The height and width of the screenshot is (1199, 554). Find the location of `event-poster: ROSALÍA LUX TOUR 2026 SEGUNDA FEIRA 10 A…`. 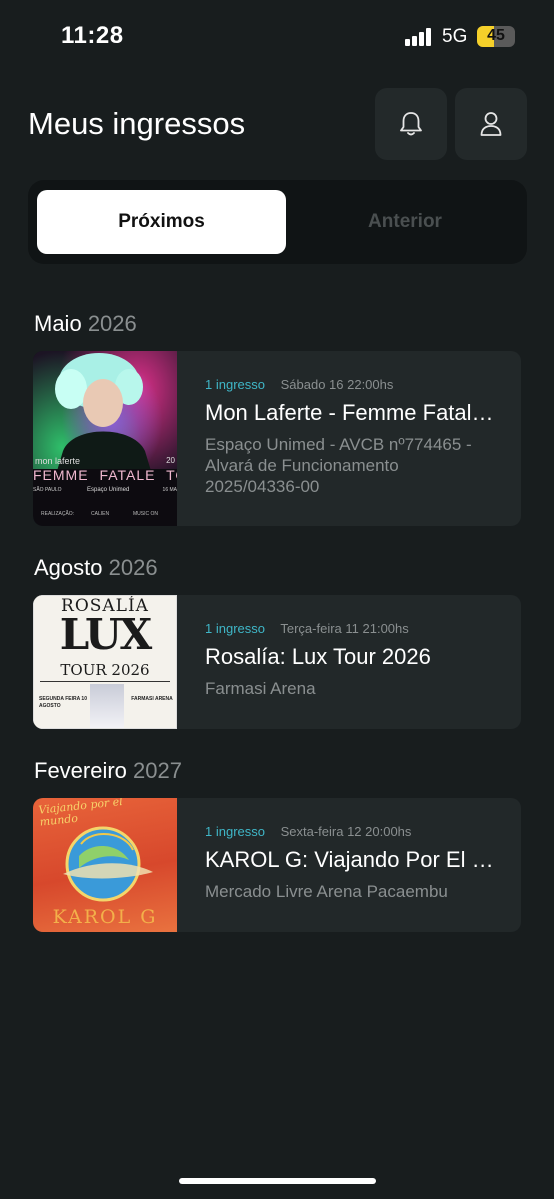

event-poster: ROSALÍA LUX TOUR 2026 SEGUNDA FEIRA 10 A… is located at coordinates (105, 662).